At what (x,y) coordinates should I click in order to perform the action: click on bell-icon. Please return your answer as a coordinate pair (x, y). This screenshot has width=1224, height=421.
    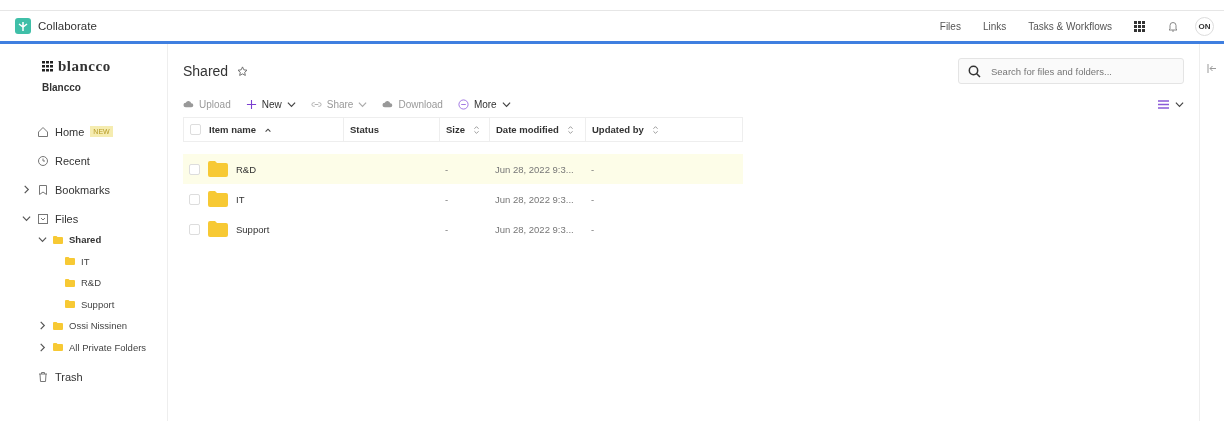
    Looking at the image, I should click on (1173, 26).